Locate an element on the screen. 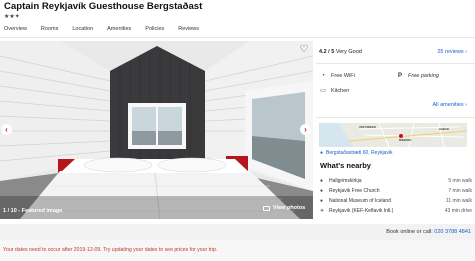 This screenshot has width=475, height=261. plane-icon: ✈ is located at coordinates (322, 211).